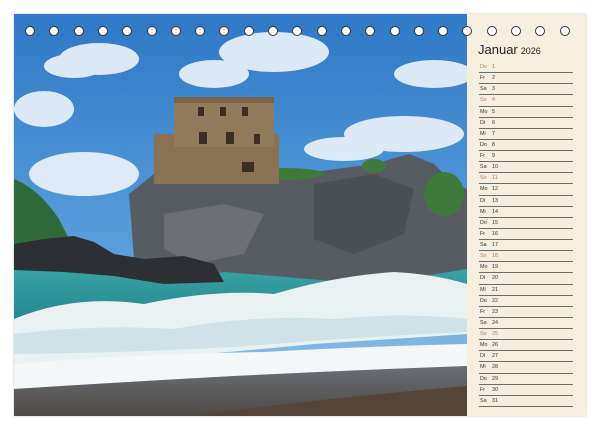 The height and width of the screenshot is (431, 600). Describe the element at coordinates (495, 400) in the screenshot. I see `day-number: 31` at that location.